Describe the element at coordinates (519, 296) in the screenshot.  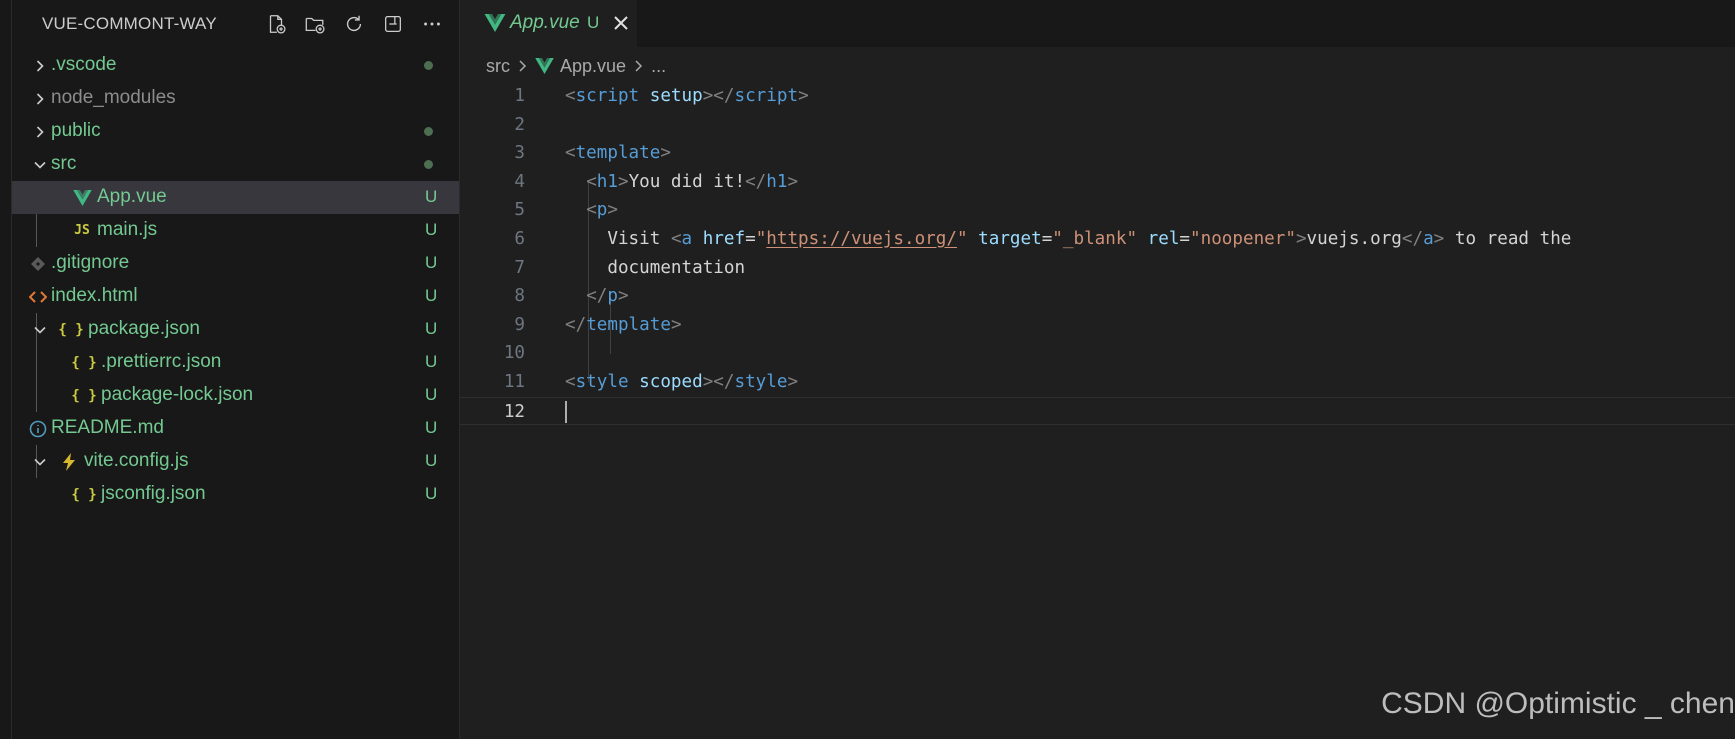
I see `line-number: 8` at that location.